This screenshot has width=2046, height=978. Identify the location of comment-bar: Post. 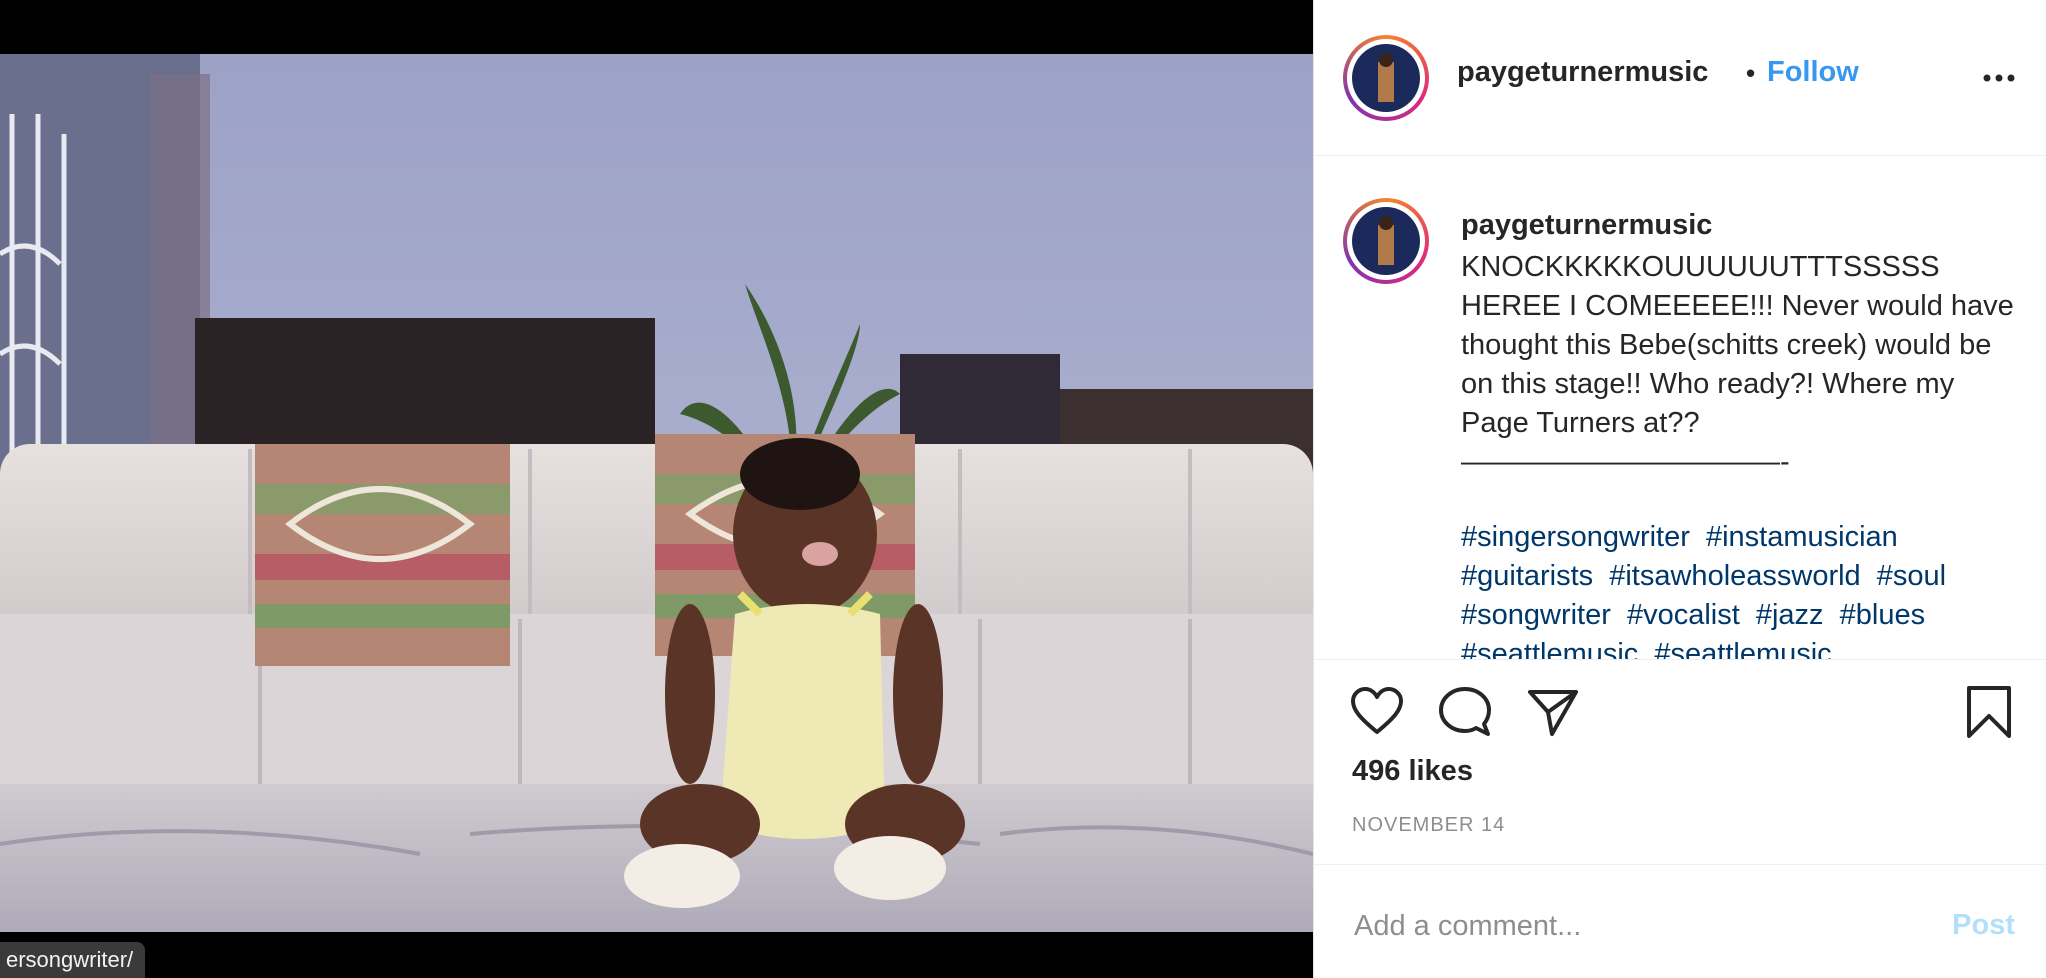
(1680, 921).